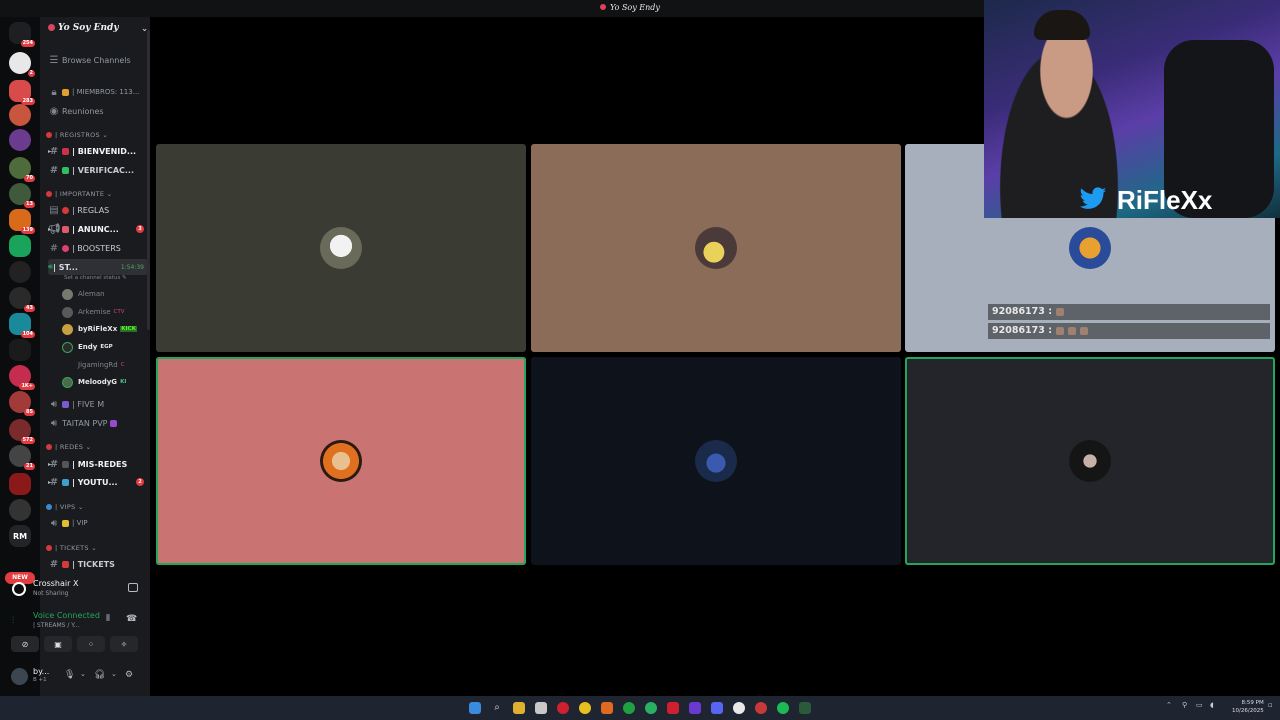  Describe the element at coordinates (22, 431) in the screenshot. I see `server-icon: 572` at that location.